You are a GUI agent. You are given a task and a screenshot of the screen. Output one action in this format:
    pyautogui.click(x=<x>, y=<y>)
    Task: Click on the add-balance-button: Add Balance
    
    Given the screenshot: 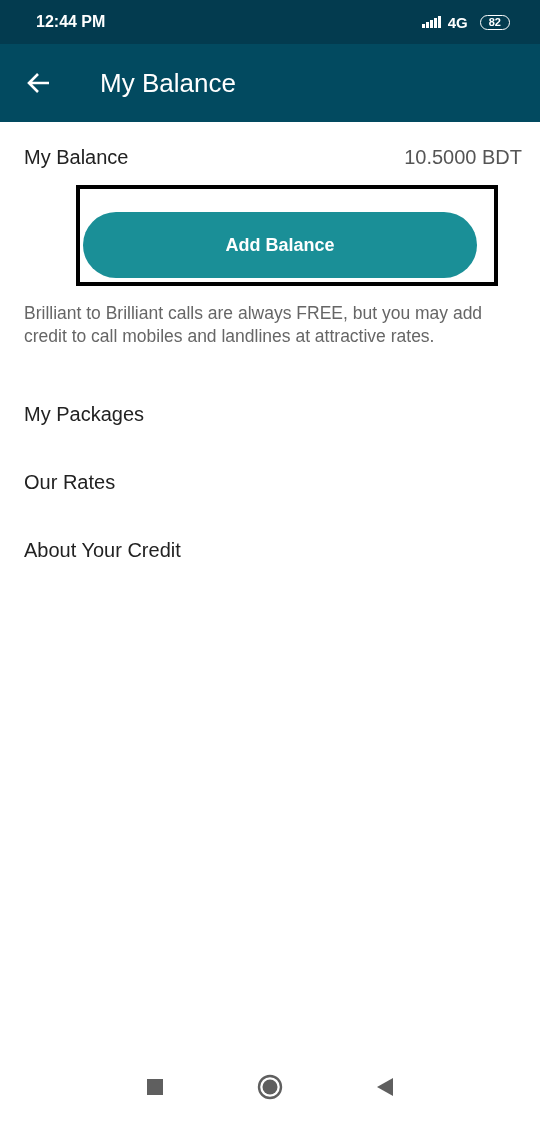 What is the action you would take?
    pyautogui.click(x=280, y=245)
    